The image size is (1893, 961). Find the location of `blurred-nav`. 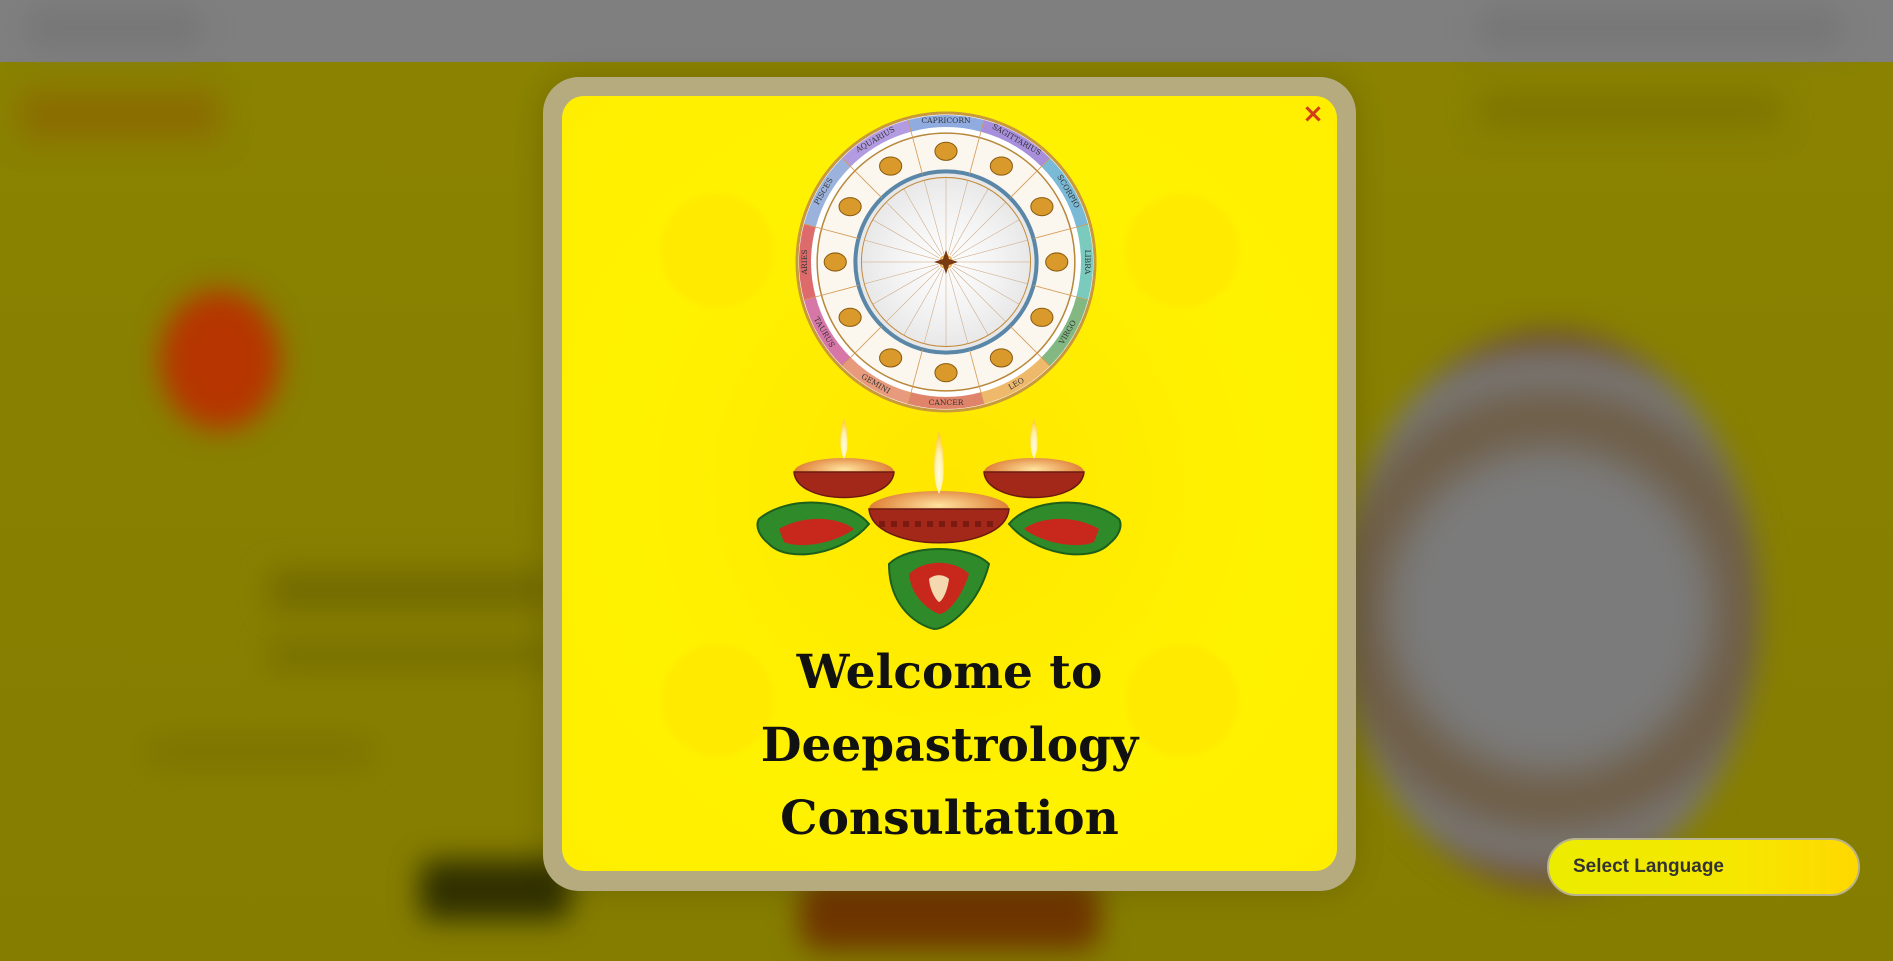

blurred-nav is located at coordinates (1630, 110).